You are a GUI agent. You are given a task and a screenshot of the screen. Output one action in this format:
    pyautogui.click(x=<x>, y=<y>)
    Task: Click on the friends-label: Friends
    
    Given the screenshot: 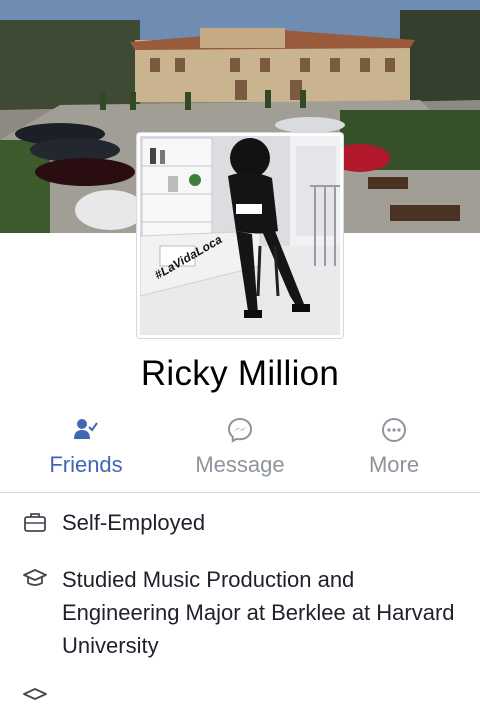 What is the action you would take?
    pyautogui.click(x=86, y=464)
    